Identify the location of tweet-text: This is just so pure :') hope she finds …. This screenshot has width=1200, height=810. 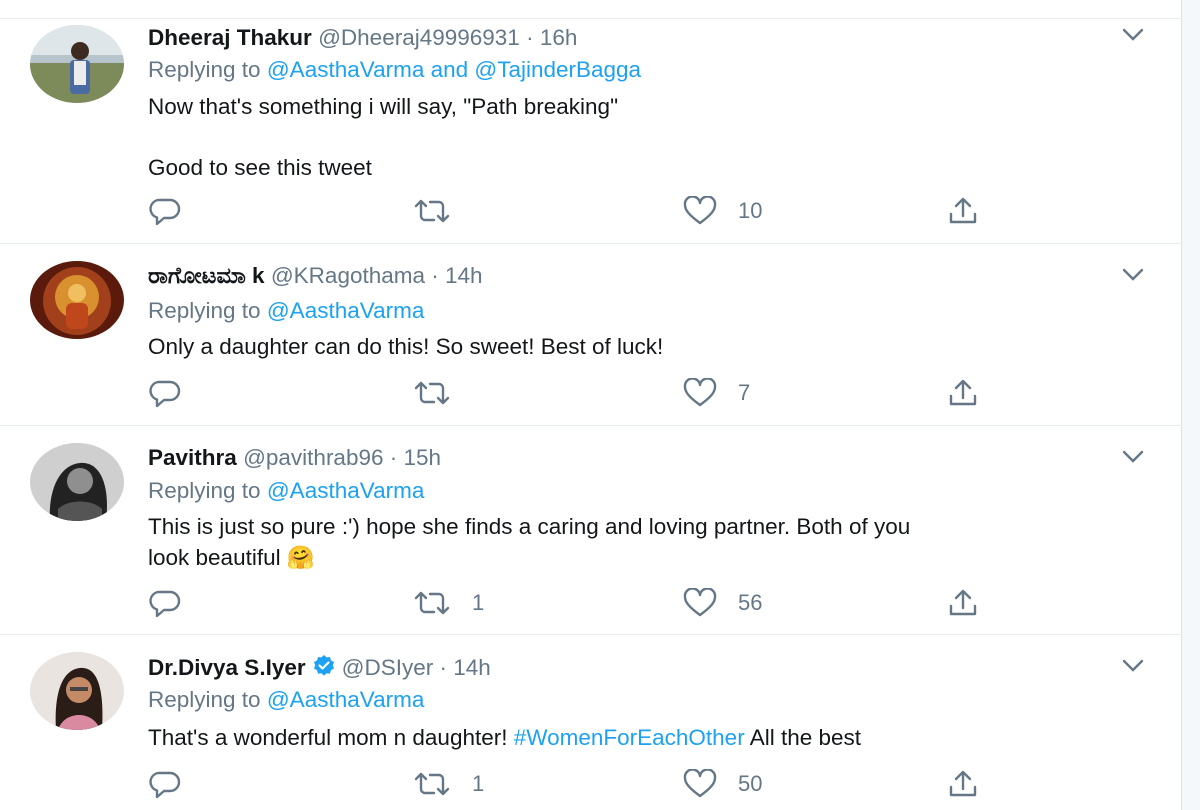
(653, 542).